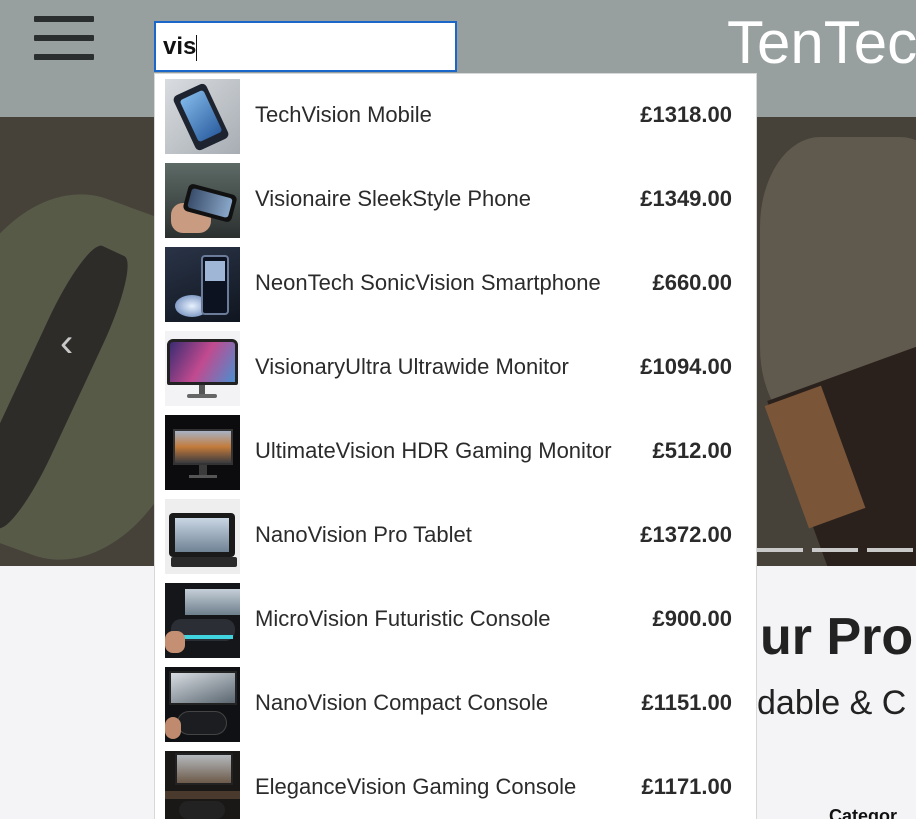 The height and width of the screenshot is (819, 916). Describe the element at coordinates (196, 48) in the screenshot. I see `text-caret` at that location.